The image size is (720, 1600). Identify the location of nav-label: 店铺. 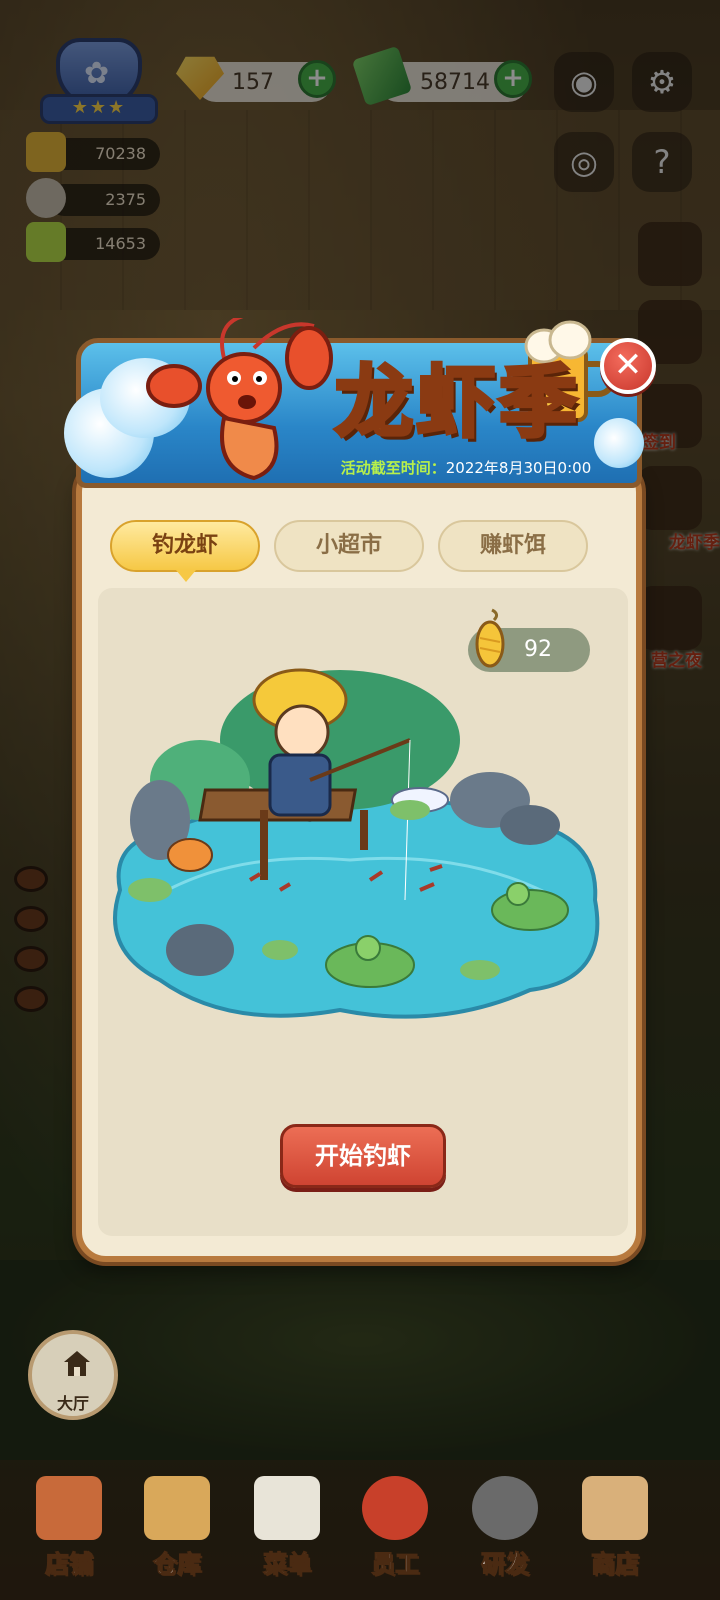
(69, 1564).